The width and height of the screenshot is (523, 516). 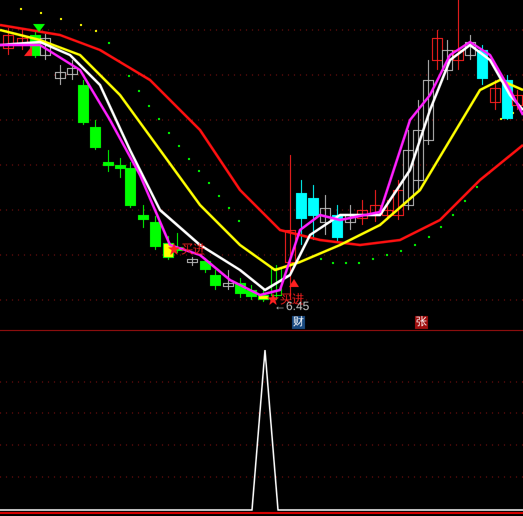 I want to click on triangle-down-icon, so click(x=39, y=28).